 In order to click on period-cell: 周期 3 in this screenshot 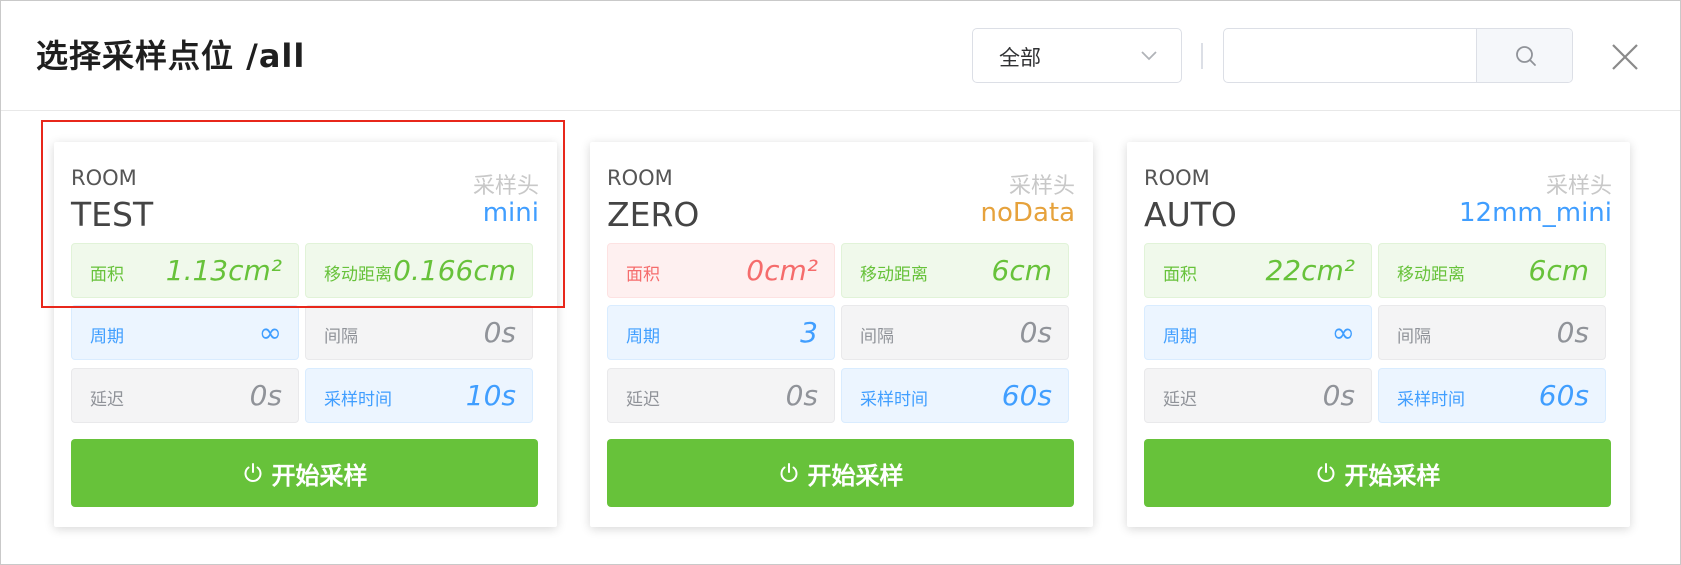, I will do `click(721, 332)`.